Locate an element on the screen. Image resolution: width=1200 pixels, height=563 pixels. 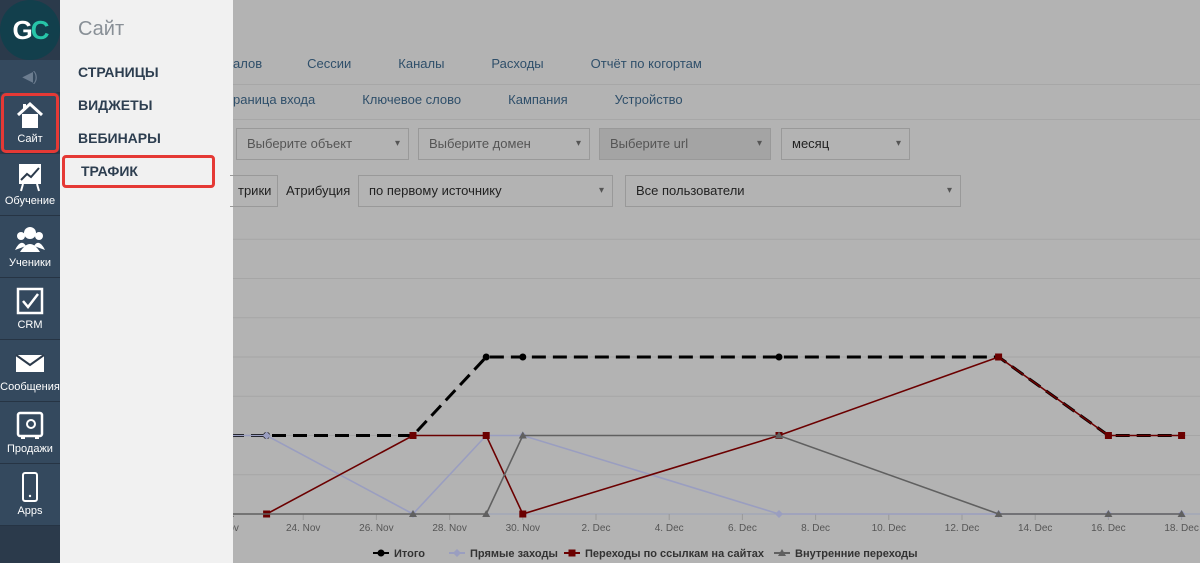
menu-item-webinars: ВЕБИНАРЫ is located at coordinates (146, 138).